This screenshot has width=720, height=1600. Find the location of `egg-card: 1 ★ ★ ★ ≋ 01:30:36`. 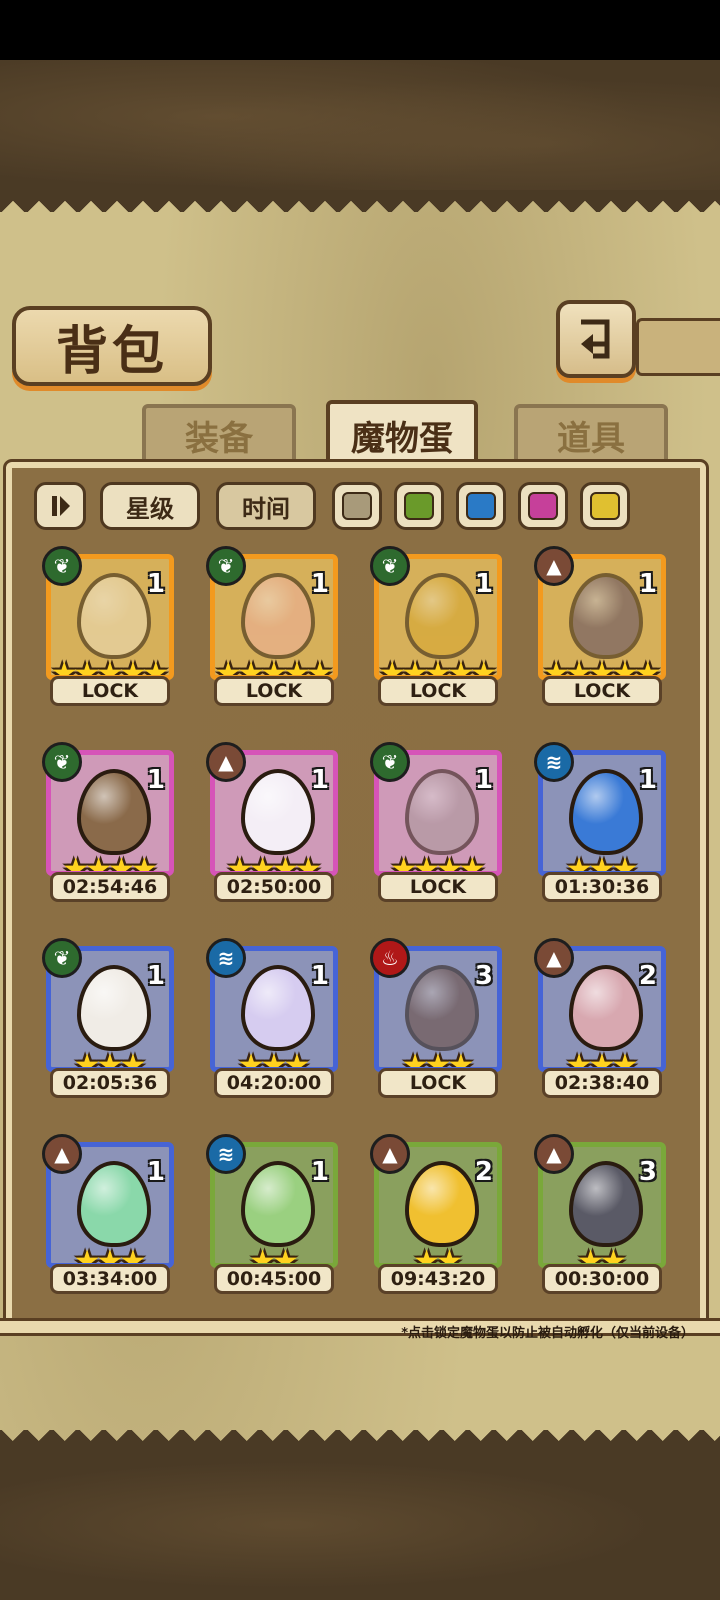

egg-card: 1 ★ ★ ★ ≋ 01:30:36 is located at coordinates (600, 822).